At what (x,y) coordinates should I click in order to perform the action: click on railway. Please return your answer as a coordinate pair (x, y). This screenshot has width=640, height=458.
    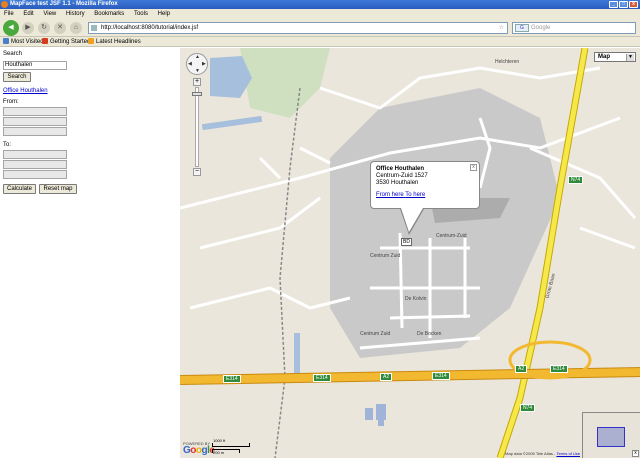
    Looking at the image, I should click on (287, 272).